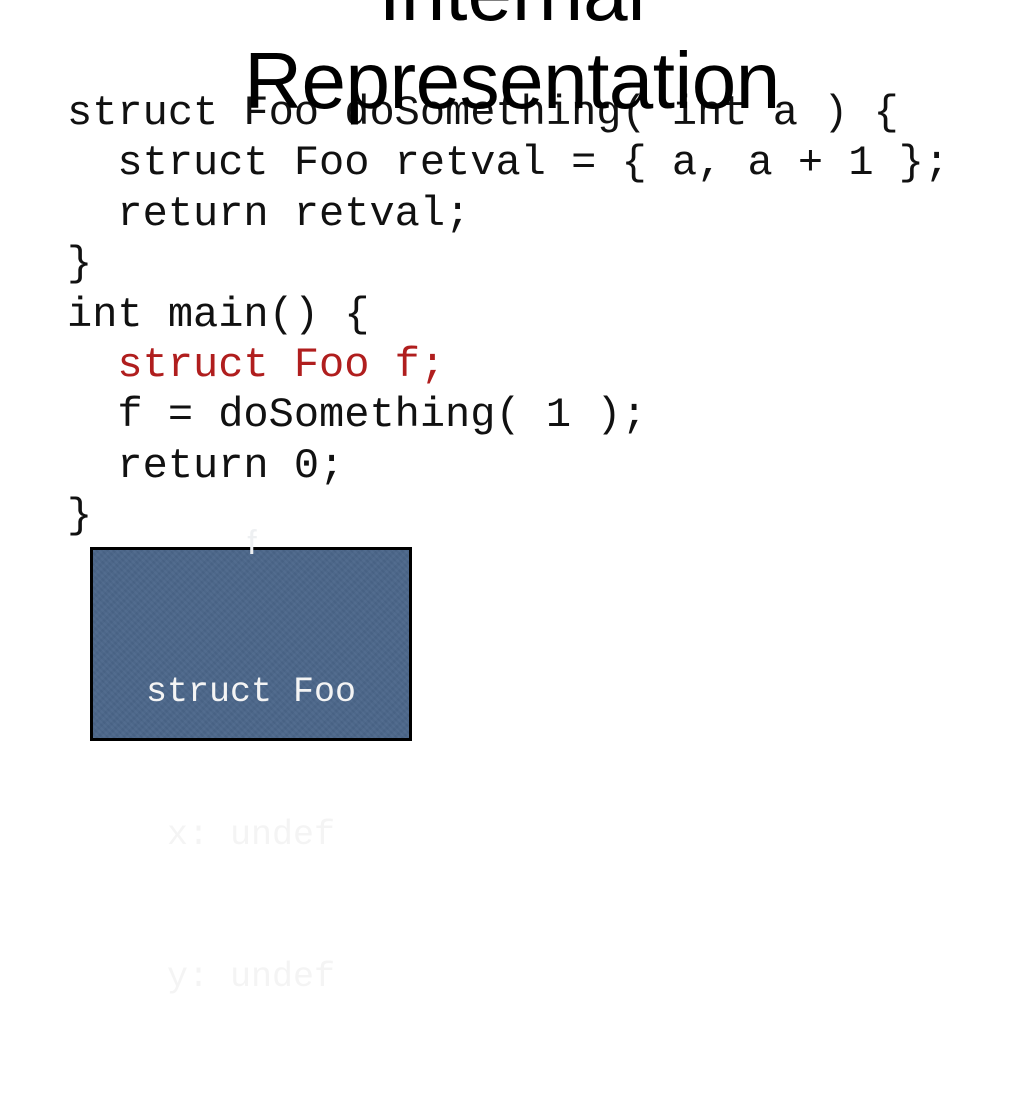  What do you see at coordinates (251, 977) in the screenshot?
I see `memory-box-field-y: y: undef` at bounding box center [251, 977].